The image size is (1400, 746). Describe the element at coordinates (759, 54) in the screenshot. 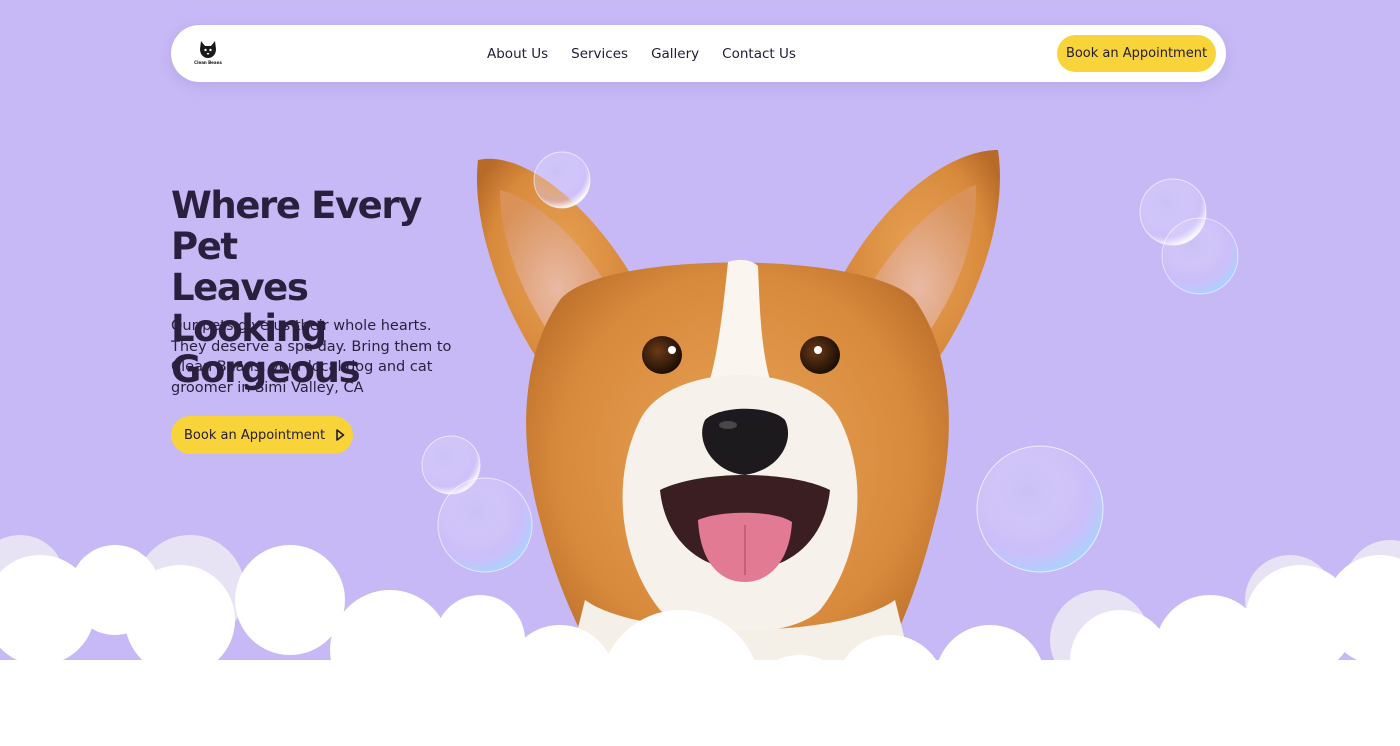

I see `nav-link-contact-us: Contact Us` at that location.